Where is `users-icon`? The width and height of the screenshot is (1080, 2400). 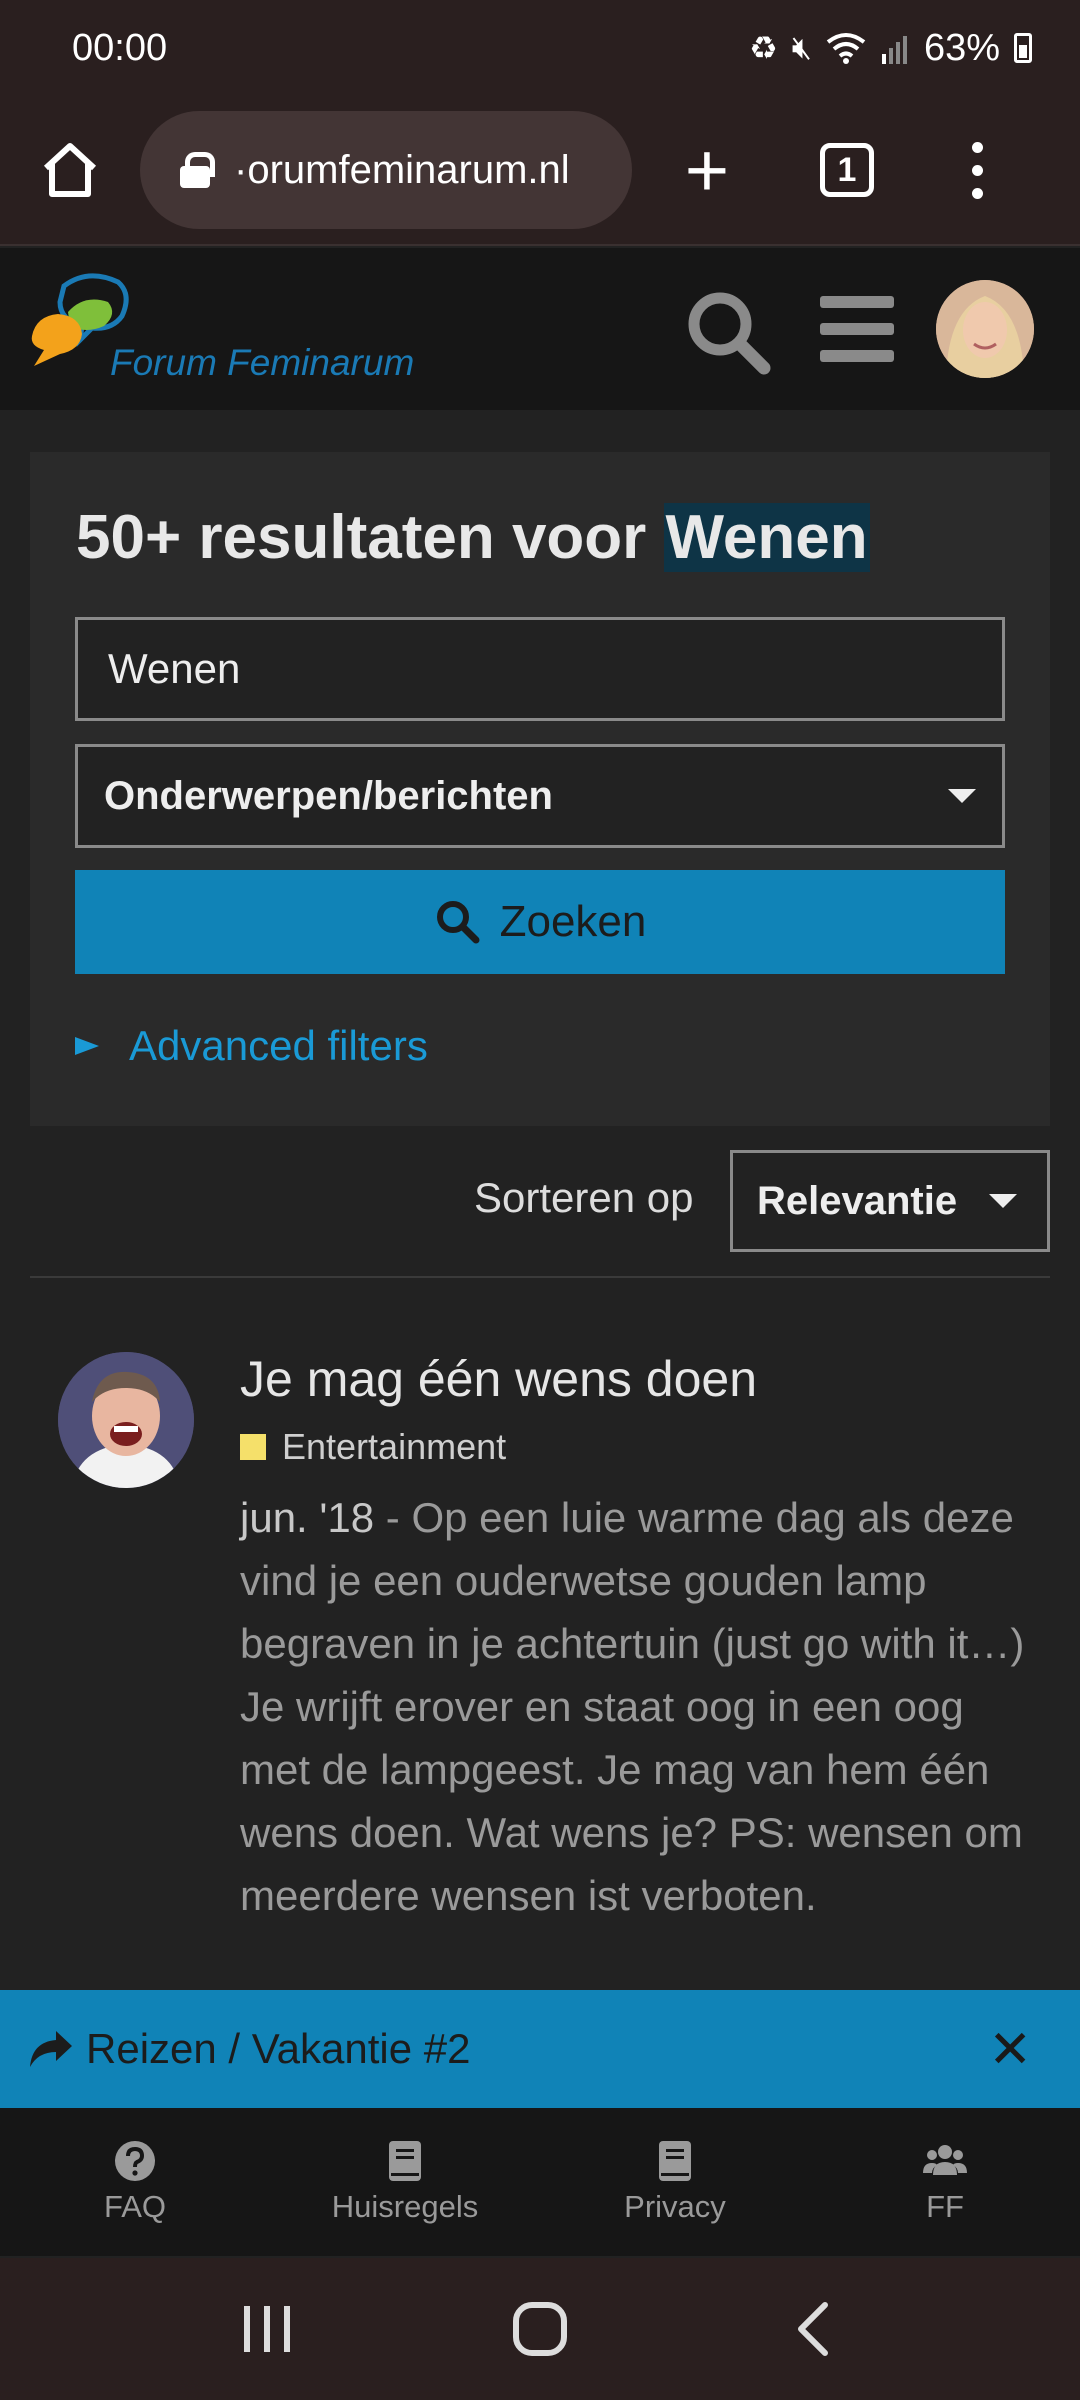
users-icon is located at coordinates (945, 2160).